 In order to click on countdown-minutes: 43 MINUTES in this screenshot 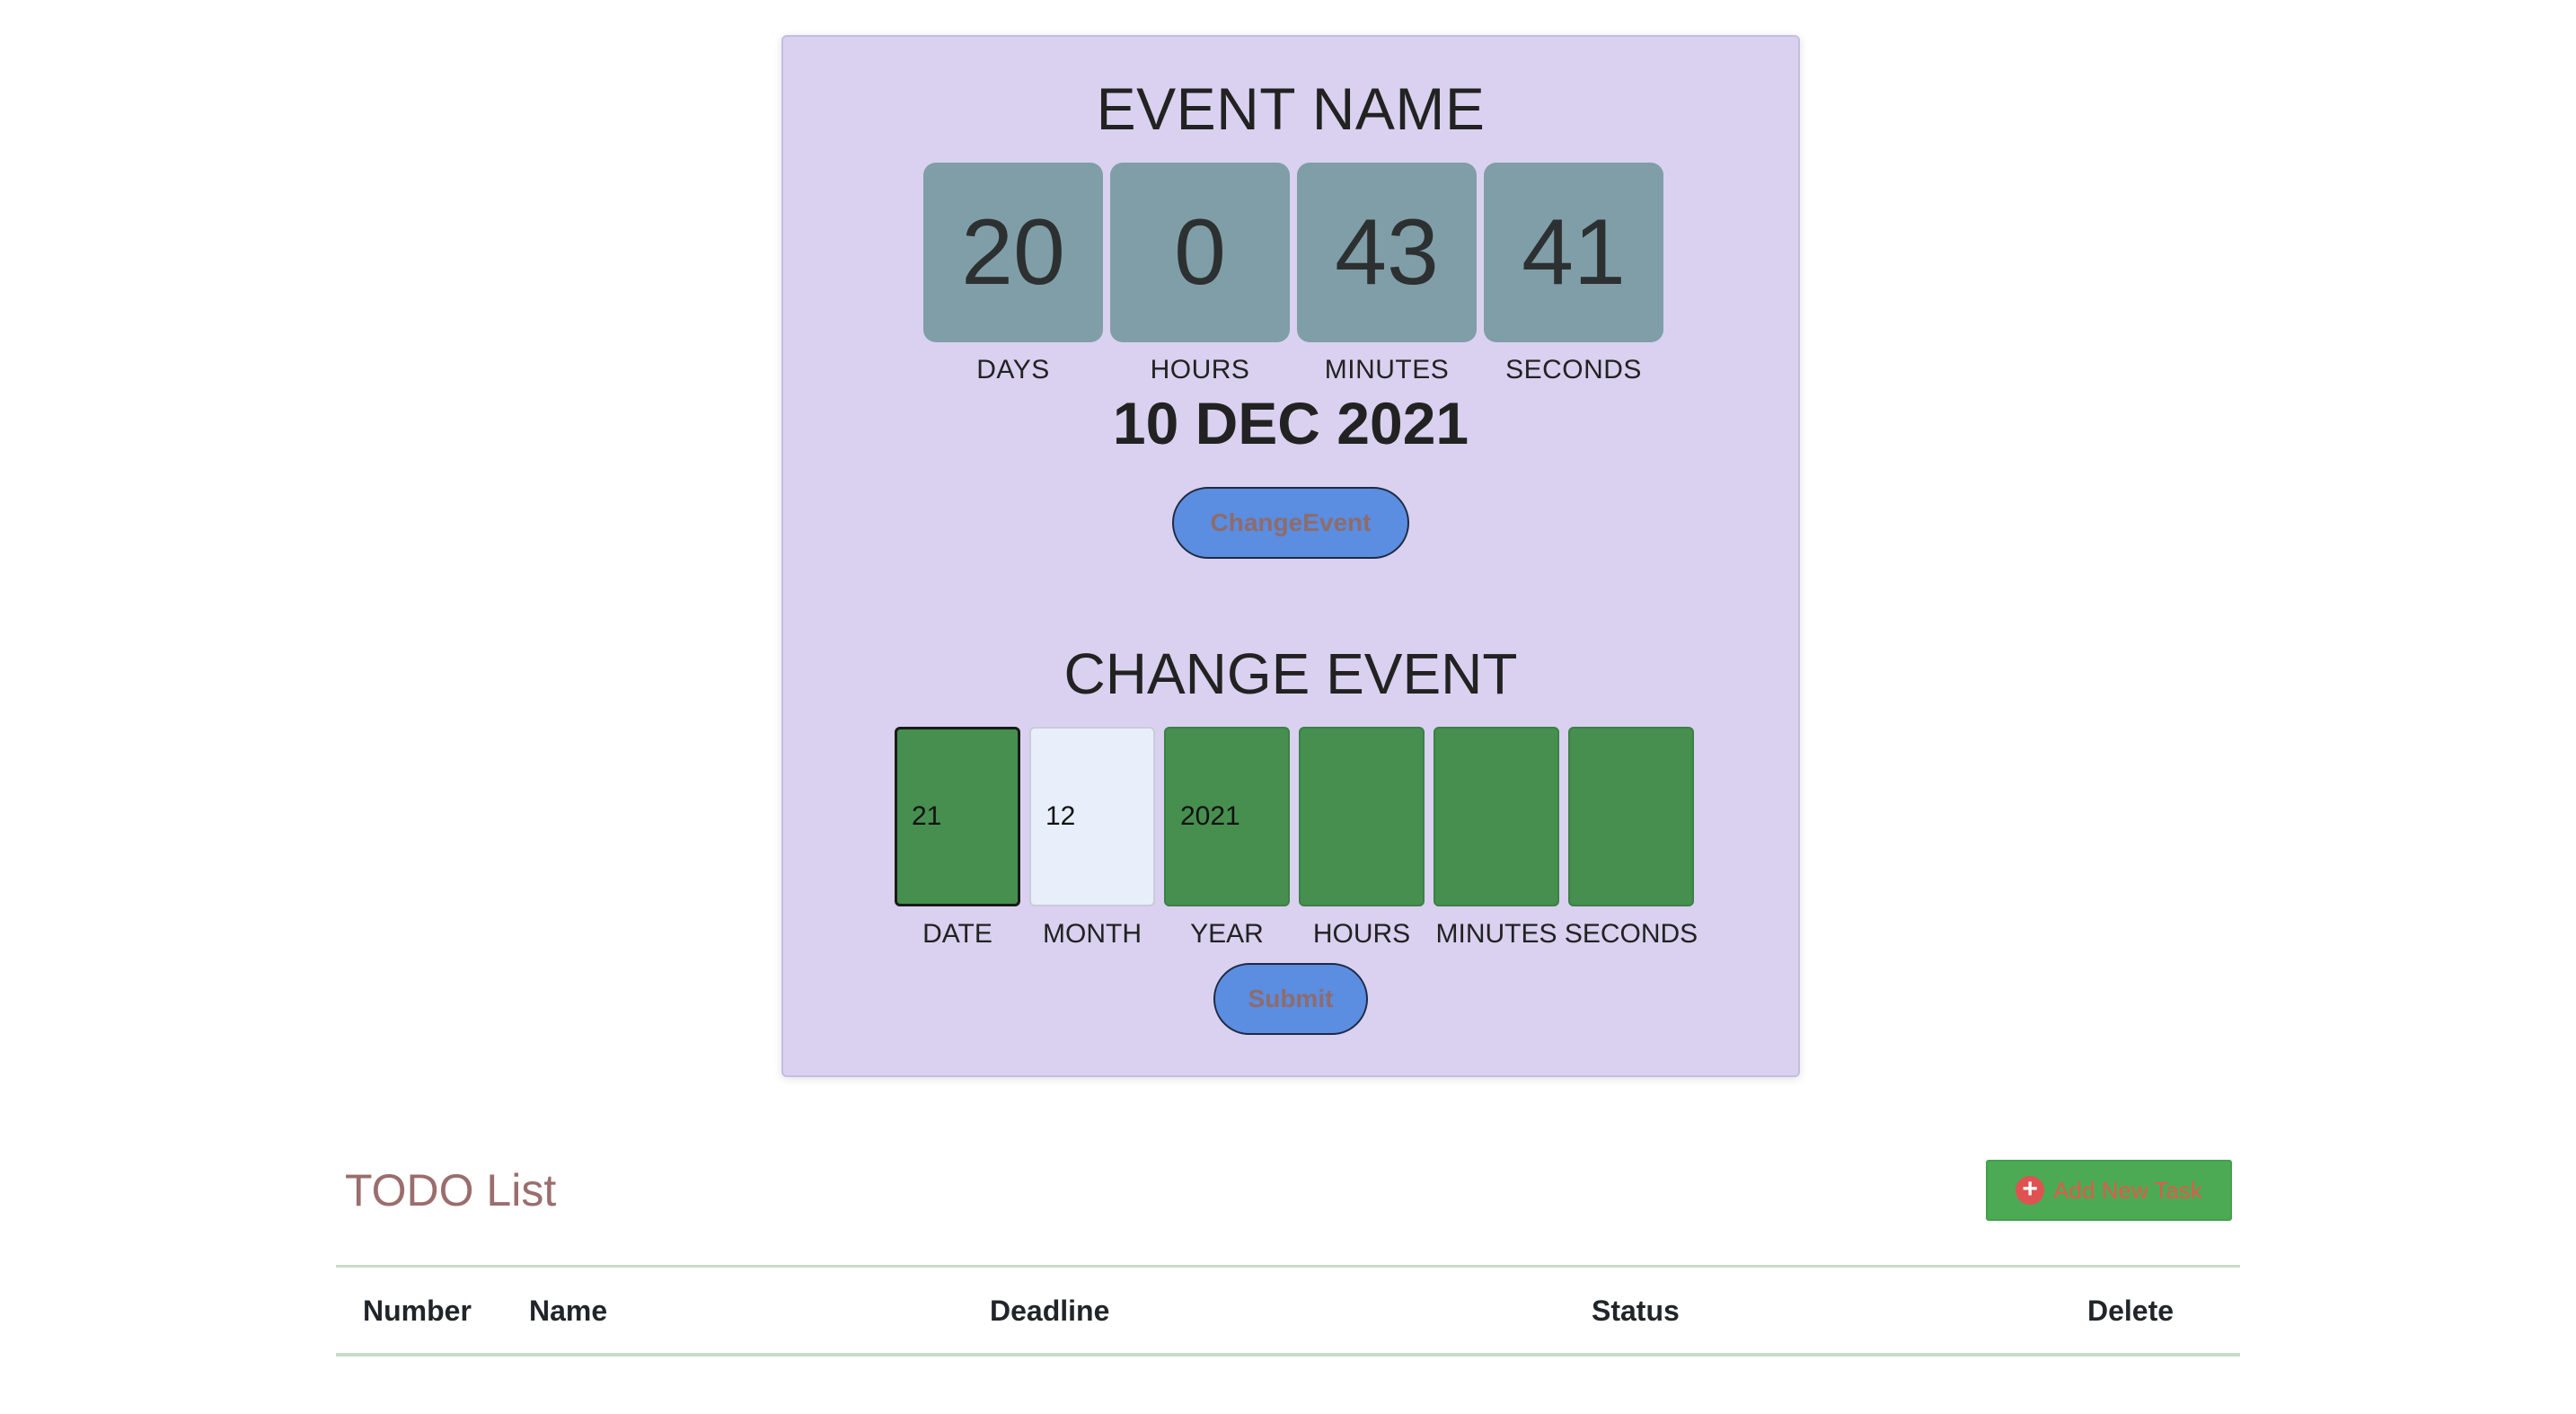, I will do `click(1387, 274)`.